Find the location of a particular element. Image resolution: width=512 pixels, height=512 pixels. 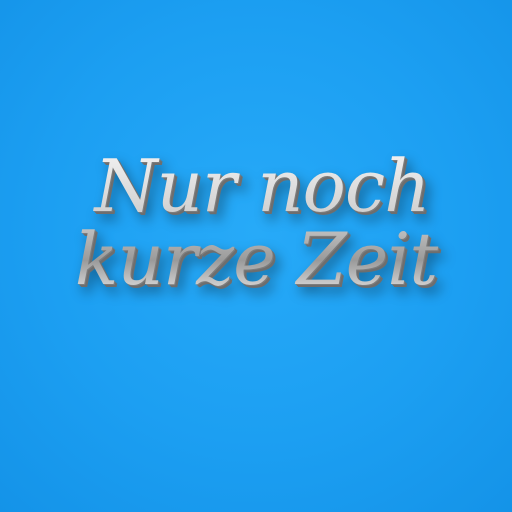

headline-line-1: Nur noch is located at coordinates (262, 186).